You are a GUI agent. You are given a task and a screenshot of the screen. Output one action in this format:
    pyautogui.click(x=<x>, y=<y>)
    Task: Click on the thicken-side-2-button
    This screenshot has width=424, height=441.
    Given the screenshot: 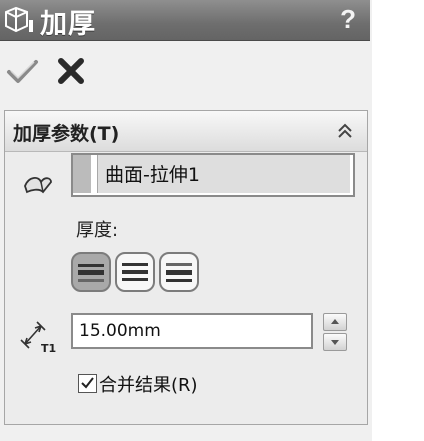 What is the action you would take?
    pyautogui.click(x=179, y=272)
    